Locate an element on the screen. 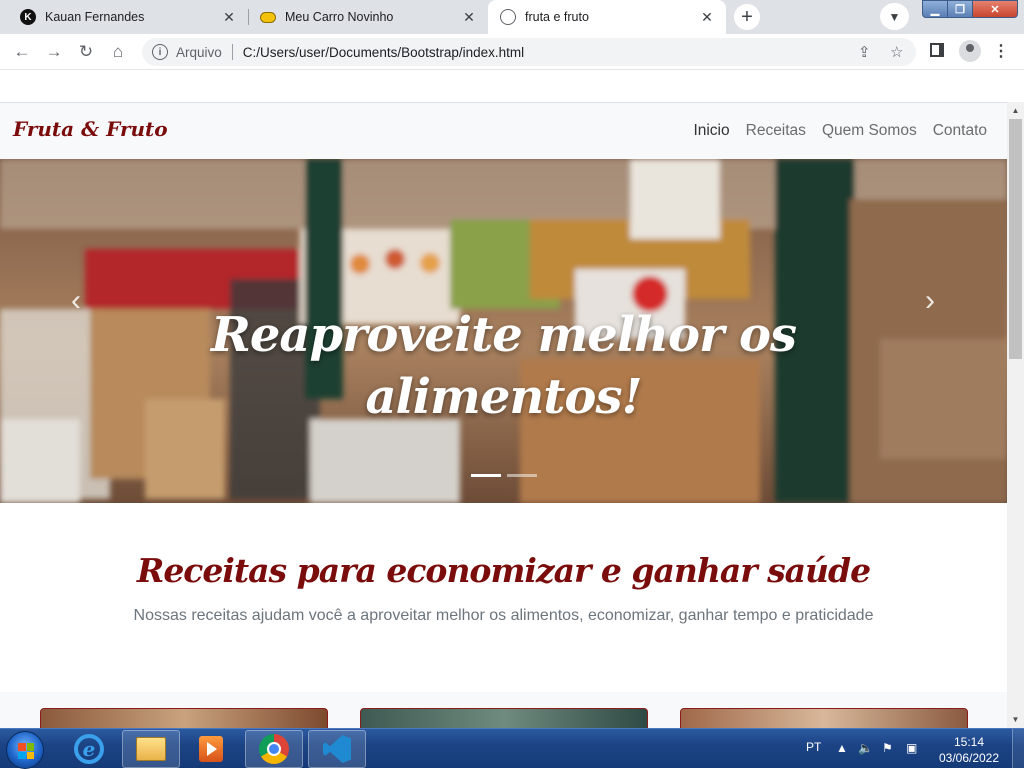  show-desktop-button is located at coordinates (1018, 749).